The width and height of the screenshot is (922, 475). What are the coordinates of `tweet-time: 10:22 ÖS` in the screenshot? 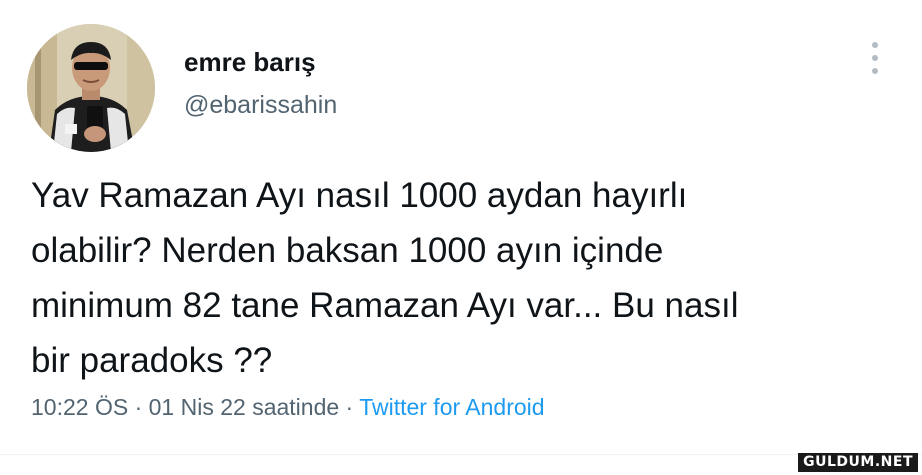 It's located at (79, 407).